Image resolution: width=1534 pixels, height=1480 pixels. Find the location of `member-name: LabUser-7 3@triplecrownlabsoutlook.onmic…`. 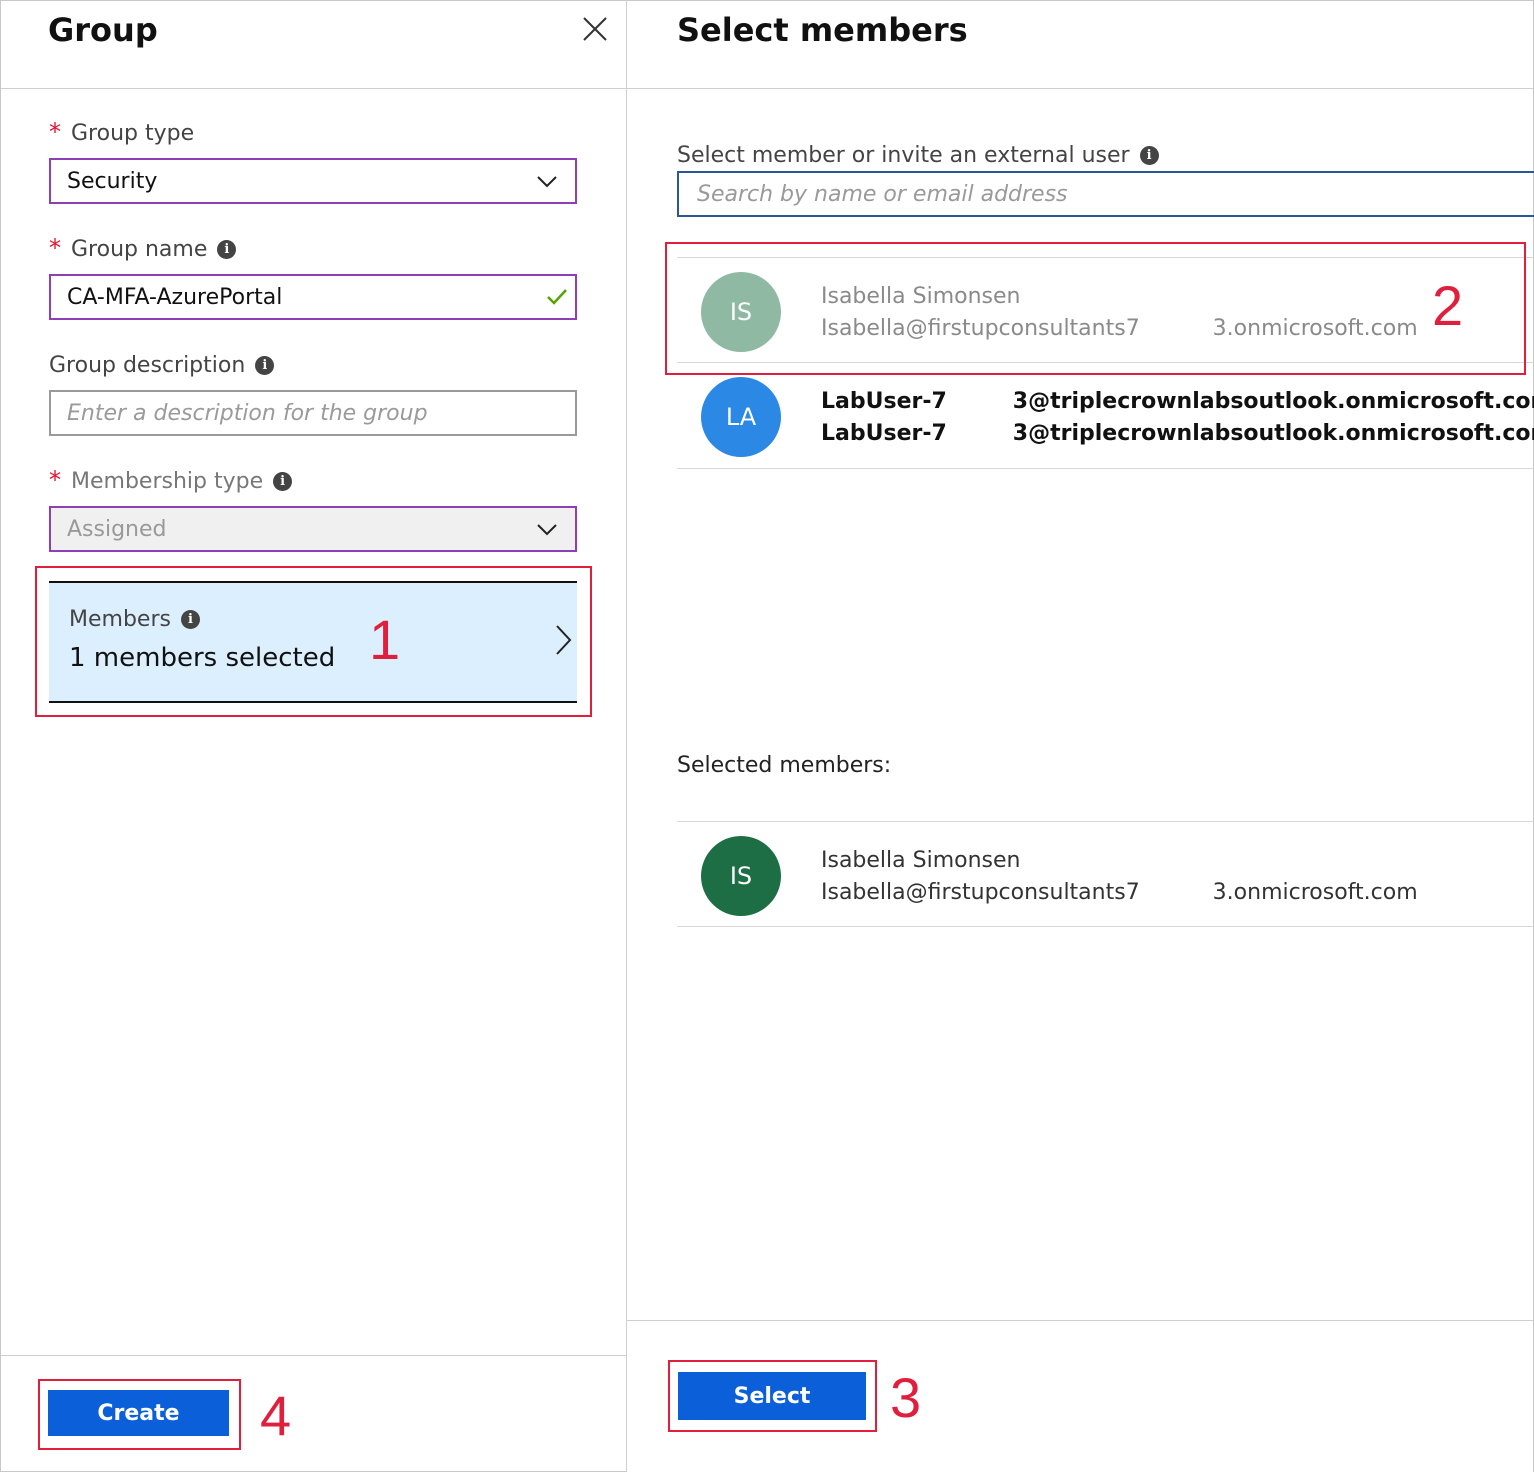

member-name: LabUser-7 3@triplecrownlabsoutlook.onmic… is located at coordinates (1177, 401).